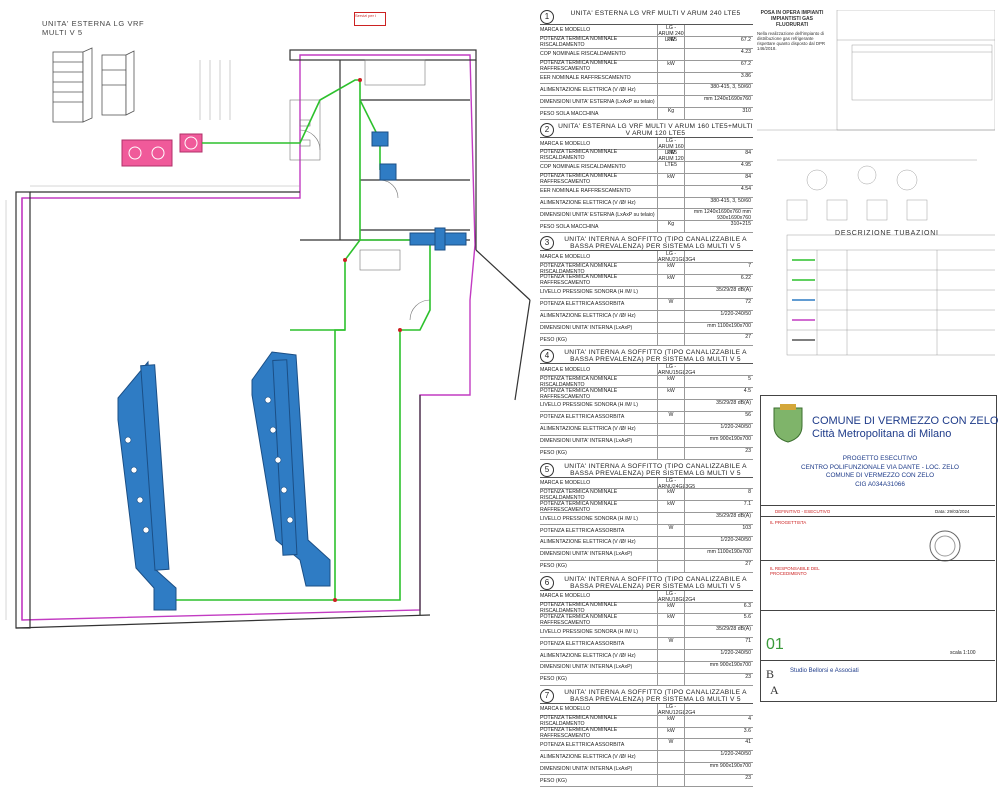  Describe the element at coordinates (547, 130) in the screenshot. I see `equipment-number: 2` at that location.